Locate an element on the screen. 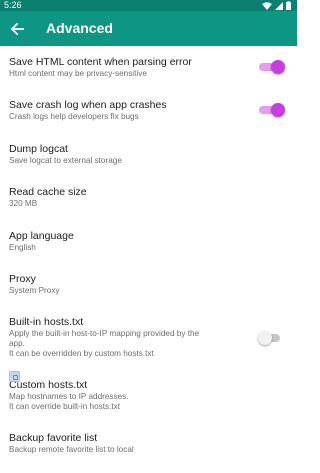 The image size is (320, 473). setting-summary: Crash logs help developers fix bugs is located at coordinates (74, 116).